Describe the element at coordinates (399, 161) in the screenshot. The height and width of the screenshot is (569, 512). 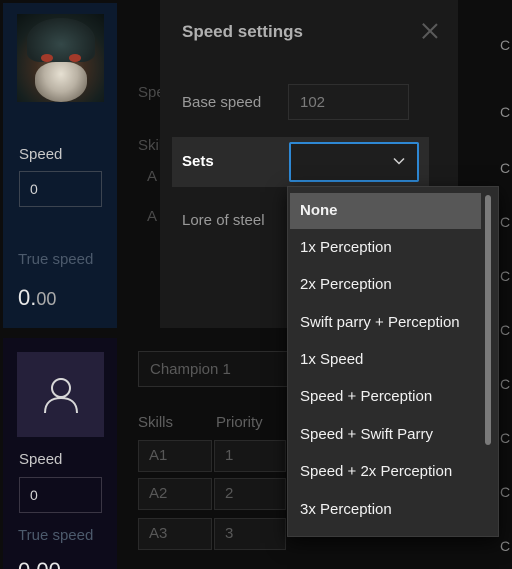
I see `chevron-down-icon` at that location.